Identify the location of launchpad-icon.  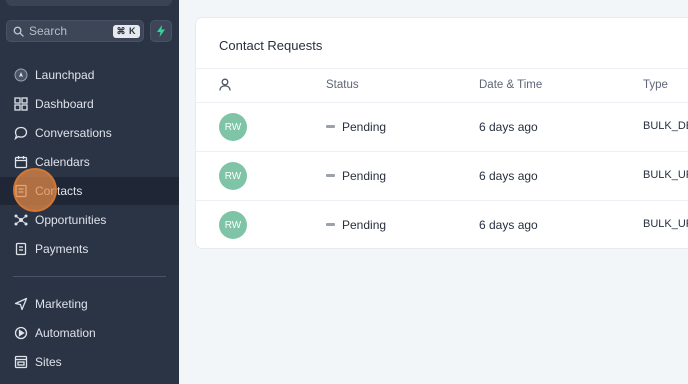
(20, 75).